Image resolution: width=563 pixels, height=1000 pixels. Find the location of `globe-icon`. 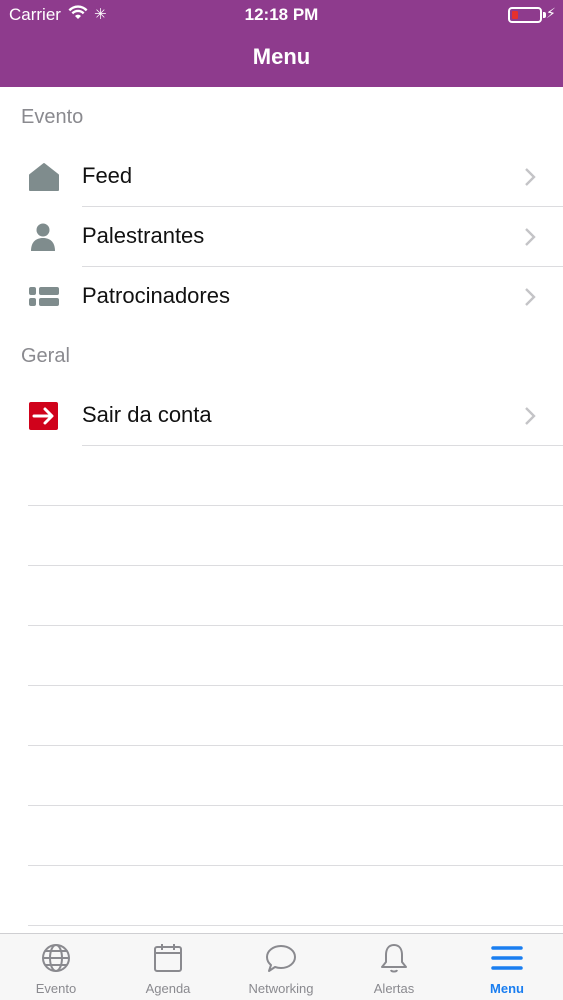

globe-icon is located at coordinates (56, 958).